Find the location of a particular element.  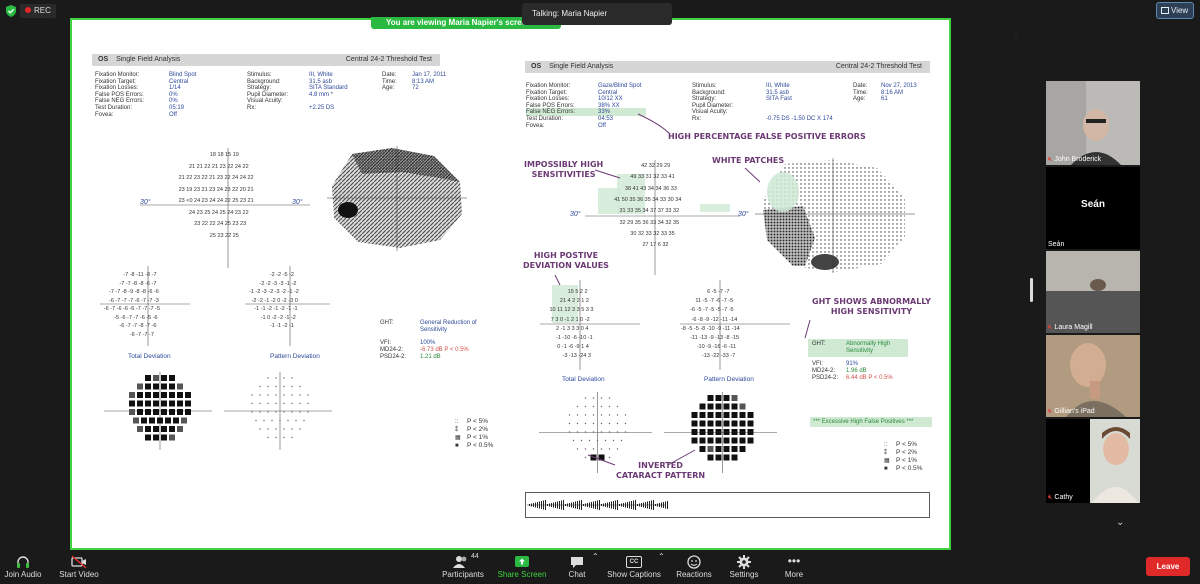

participants-button: 44 Participants is located at coordinates (463, 566).